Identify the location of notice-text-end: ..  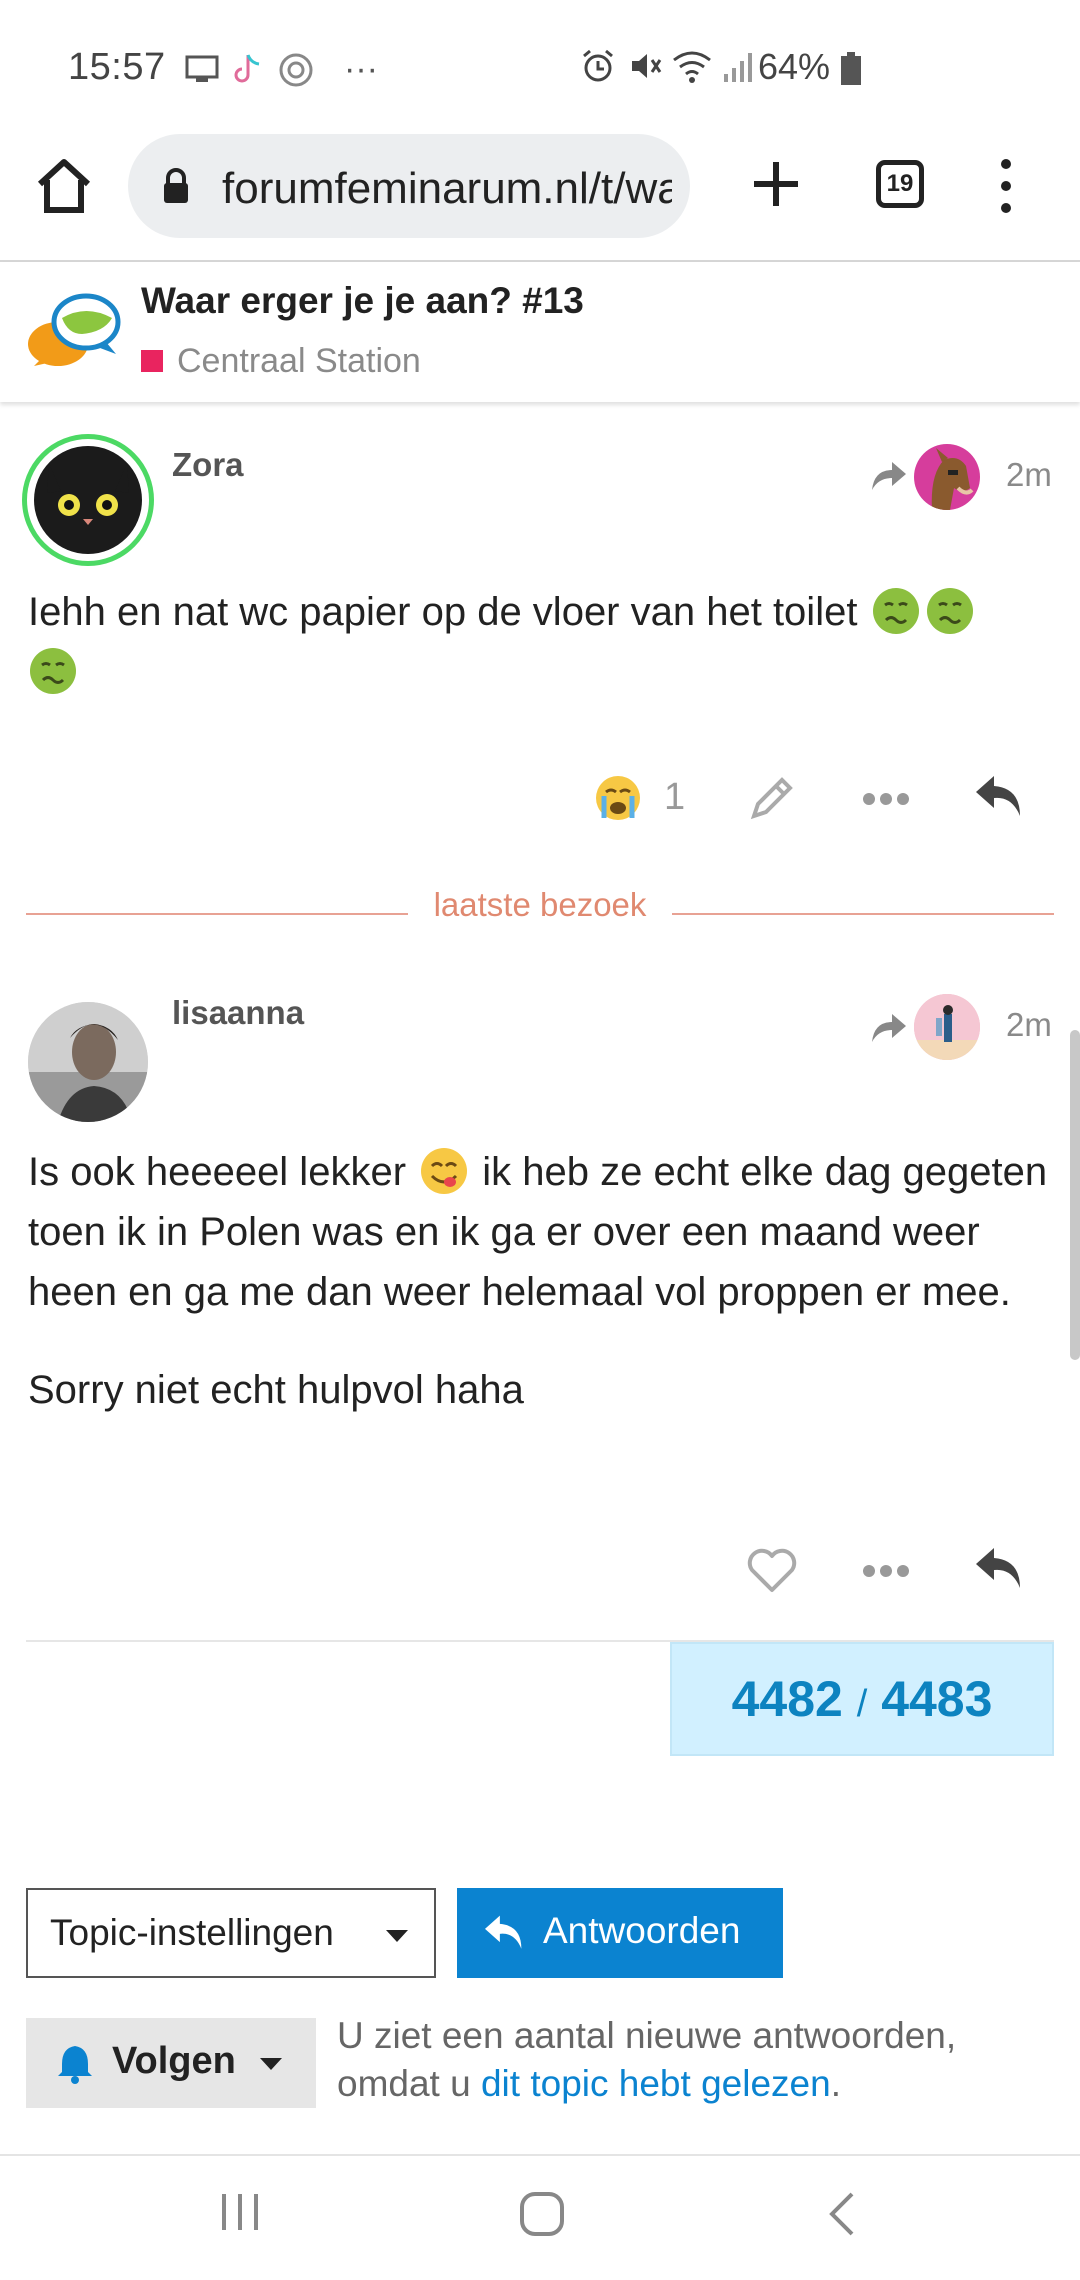
(835, 2083).